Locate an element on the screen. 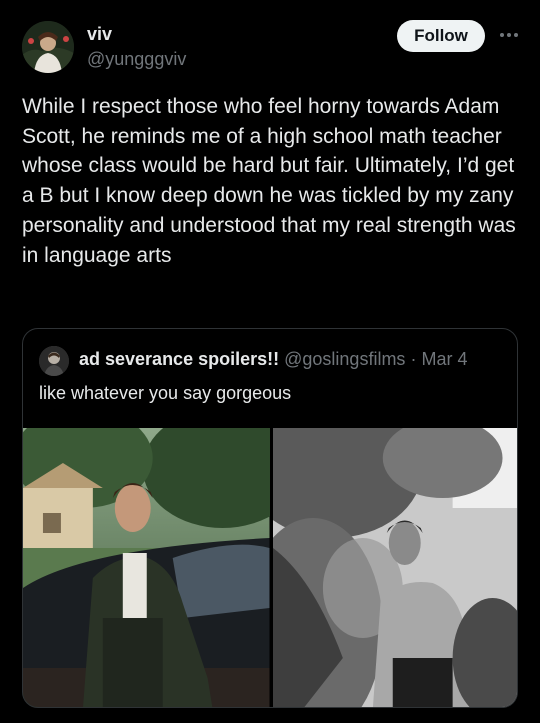 The image size is (540, 723). quoted-author-handle: @goslingsfilms is located at coordinates (344, 359).